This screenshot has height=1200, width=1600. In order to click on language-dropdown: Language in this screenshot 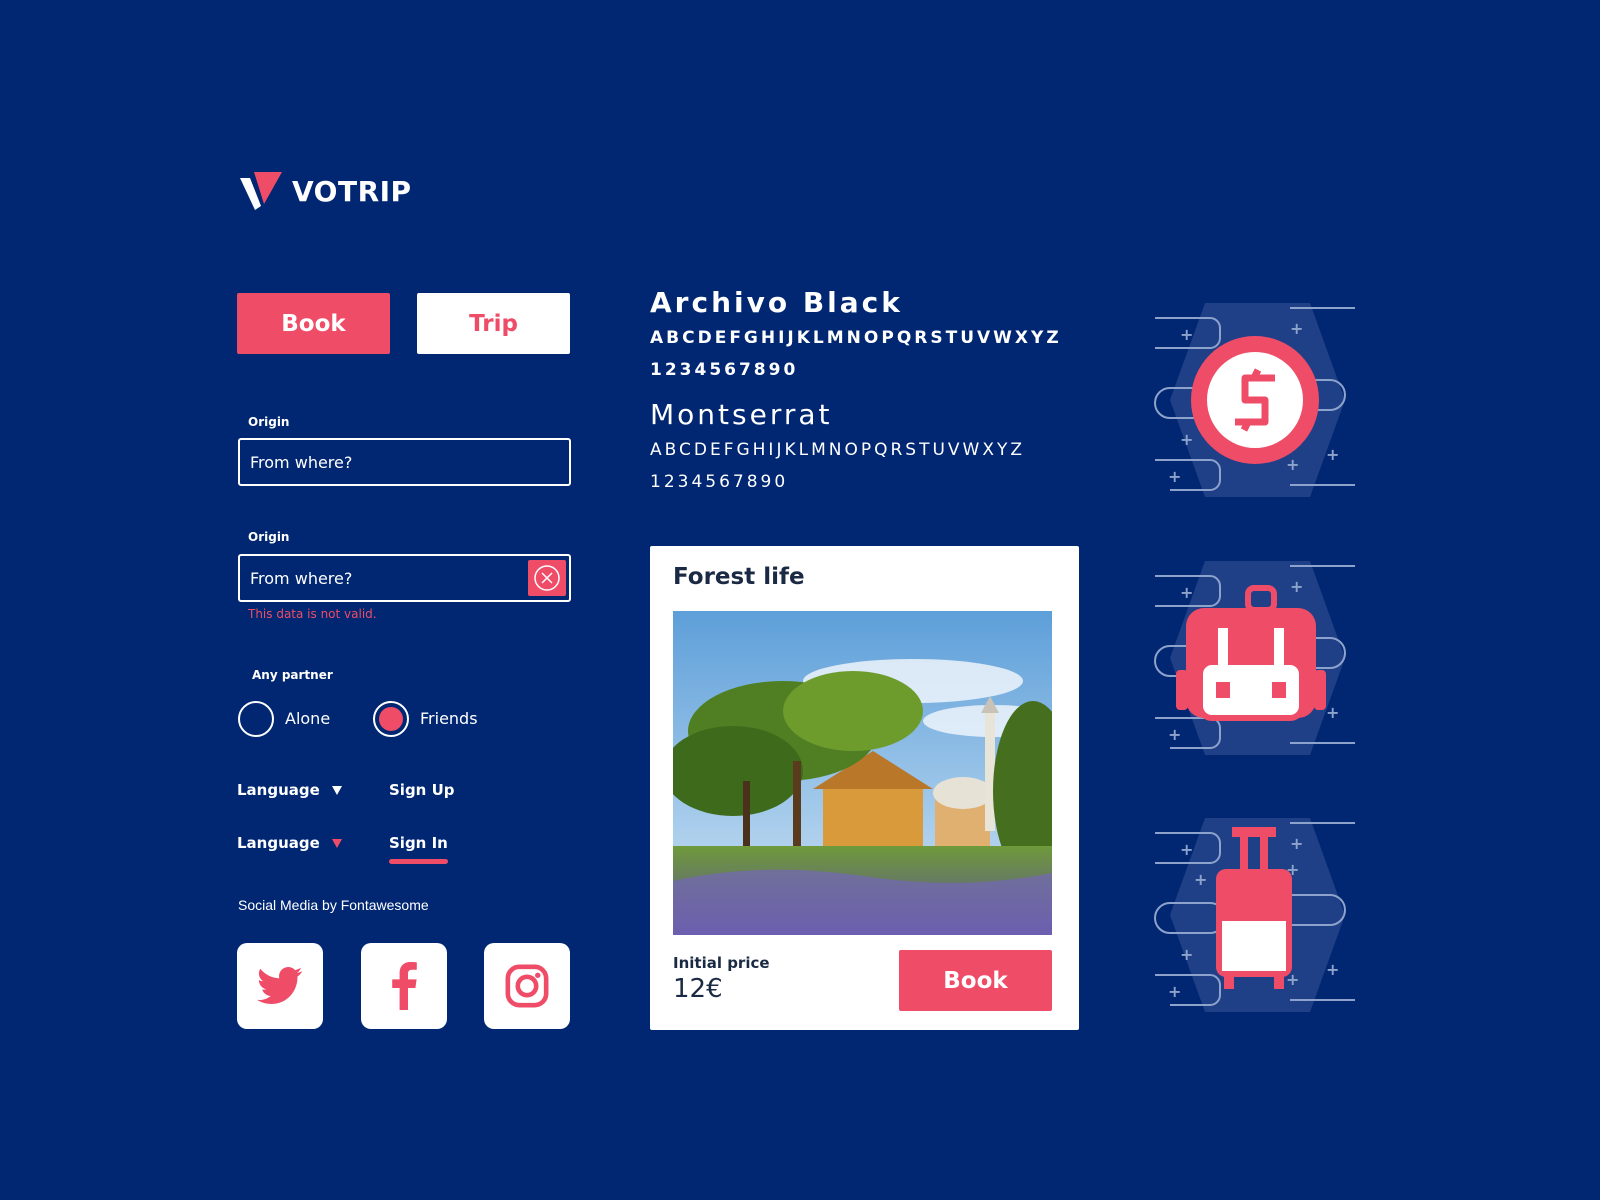, I will do `click(289, 790)`.